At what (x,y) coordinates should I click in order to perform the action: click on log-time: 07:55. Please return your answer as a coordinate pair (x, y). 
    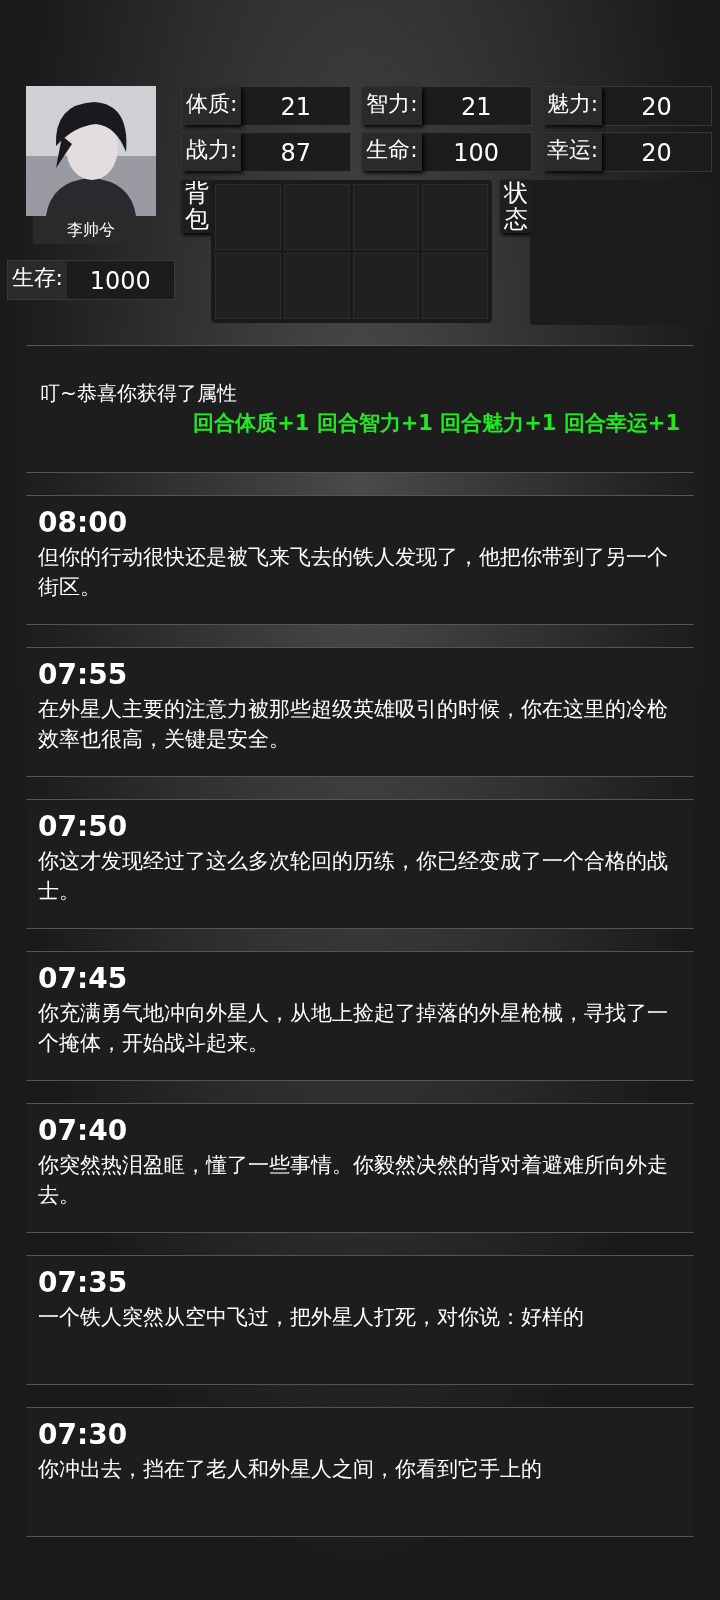
    Looking at the image, I should click on (83, 675).